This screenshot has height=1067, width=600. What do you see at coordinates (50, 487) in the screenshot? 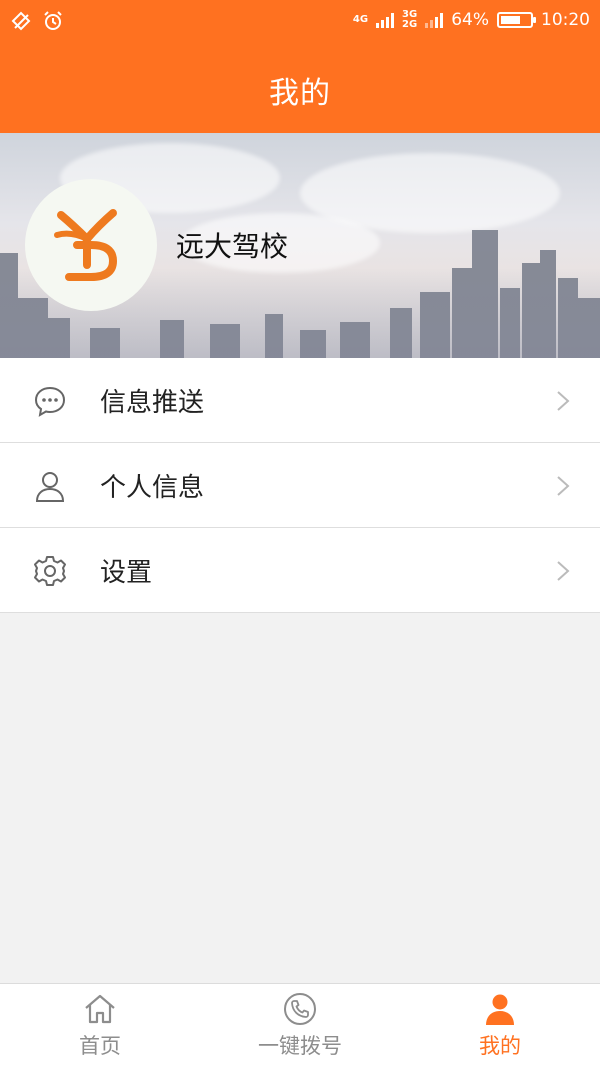
I see `user-icon` at bounding box center [50, 487].